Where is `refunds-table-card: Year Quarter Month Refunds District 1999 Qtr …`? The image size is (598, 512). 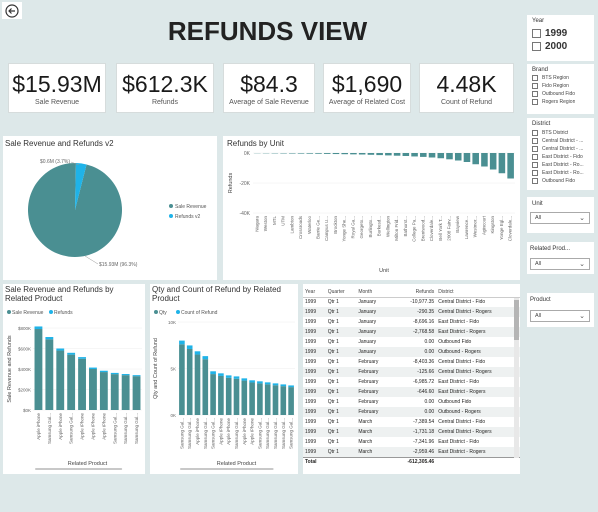 refunds-table-card: Year Quarter Month Refunds District 1999 Qtr … is located at coordinates (411, 379).